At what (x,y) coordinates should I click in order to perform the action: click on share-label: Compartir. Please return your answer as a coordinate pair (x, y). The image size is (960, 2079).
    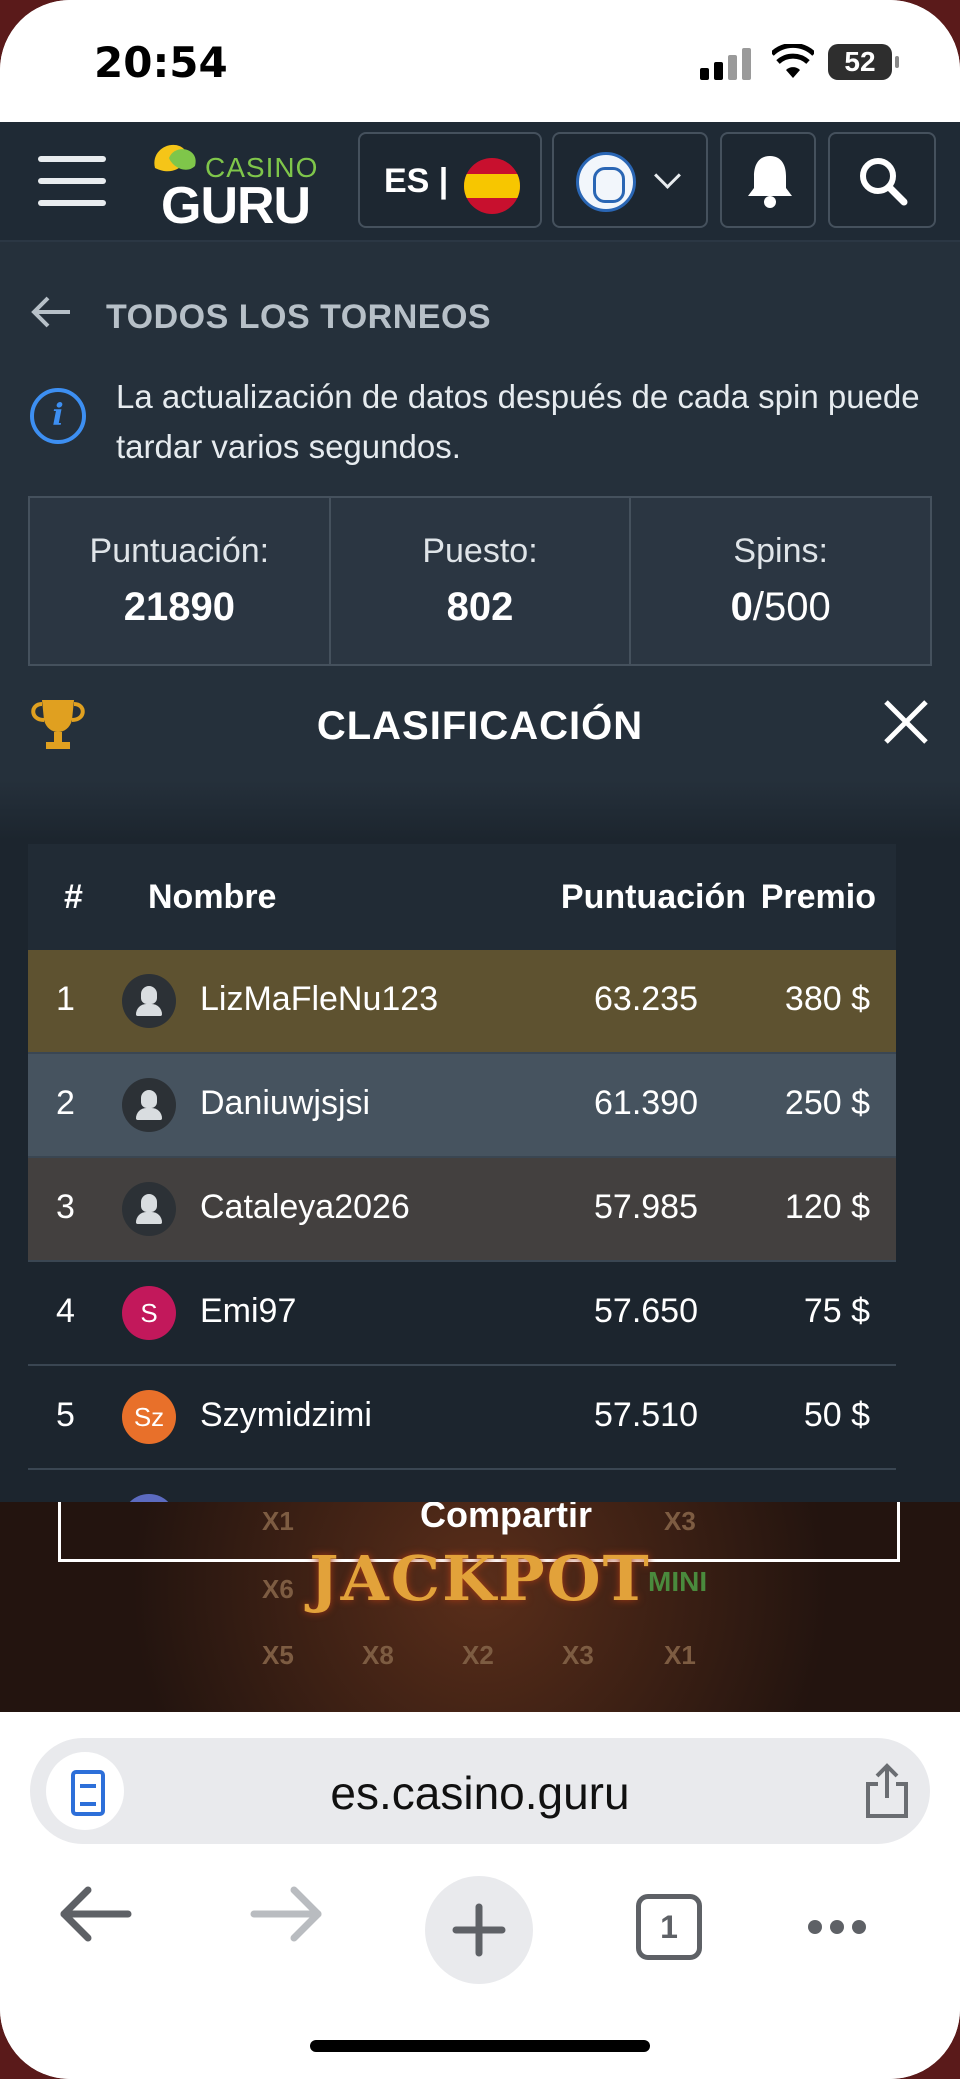
    Looking at the image, I should click on (506, 1518).